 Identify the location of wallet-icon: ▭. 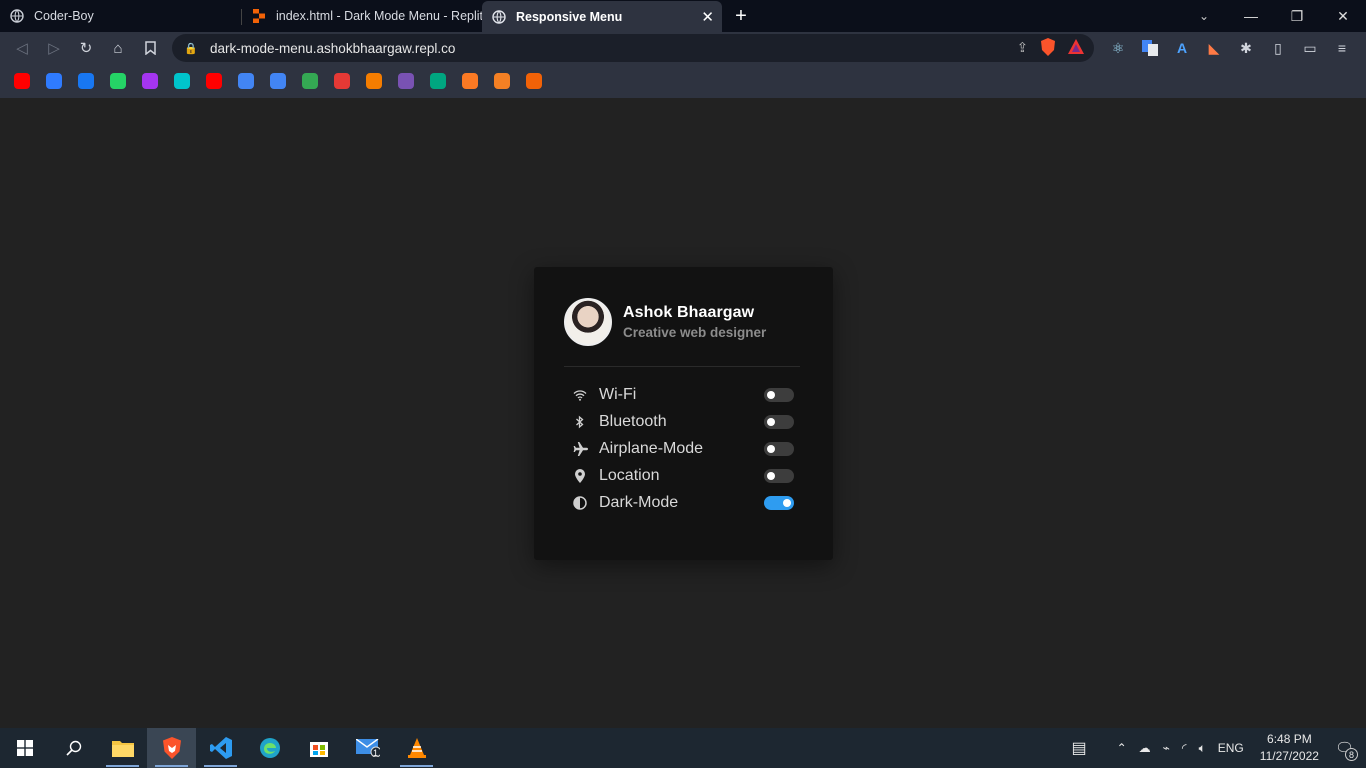
(1310, 48).